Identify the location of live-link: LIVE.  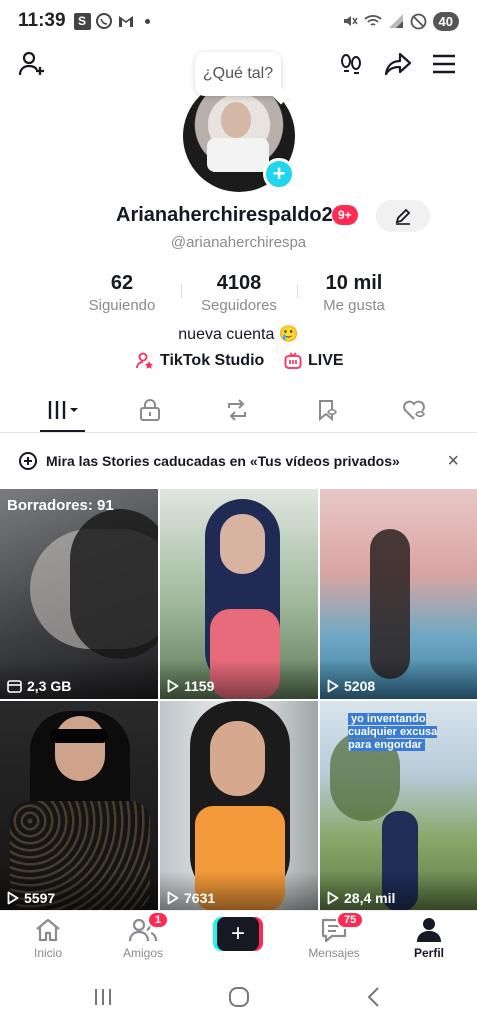
(314, 361).